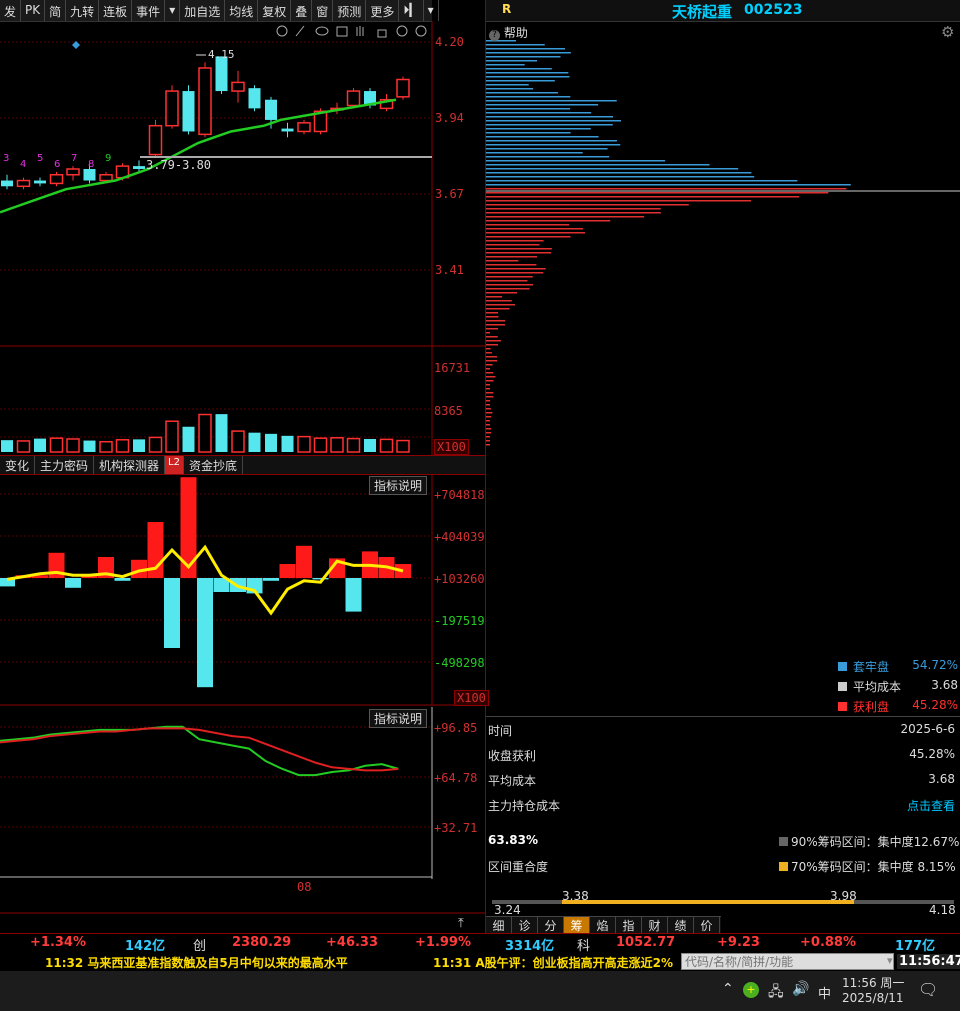 This screenshot has height=1011, width=960. What do you see at coordinates (776, 993) in the screenshot?
I see `network-icon: 🖧` at bounding box center [776, 993].